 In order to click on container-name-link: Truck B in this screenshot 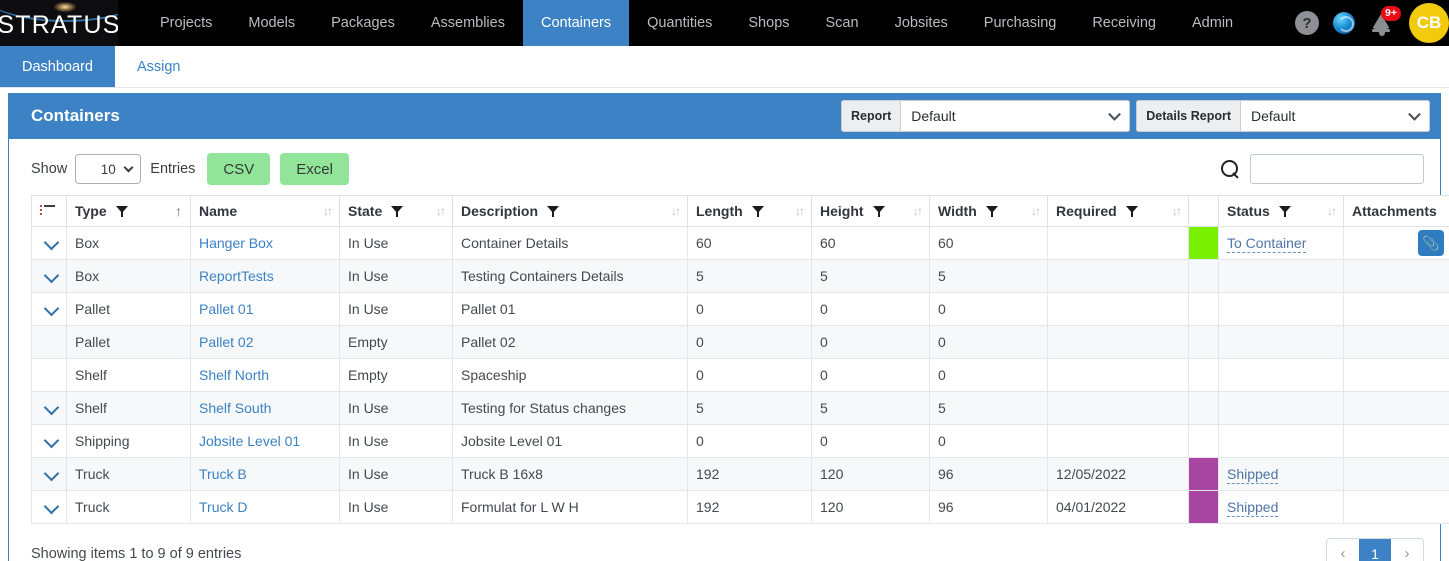, I will do `click(223, 474)`.